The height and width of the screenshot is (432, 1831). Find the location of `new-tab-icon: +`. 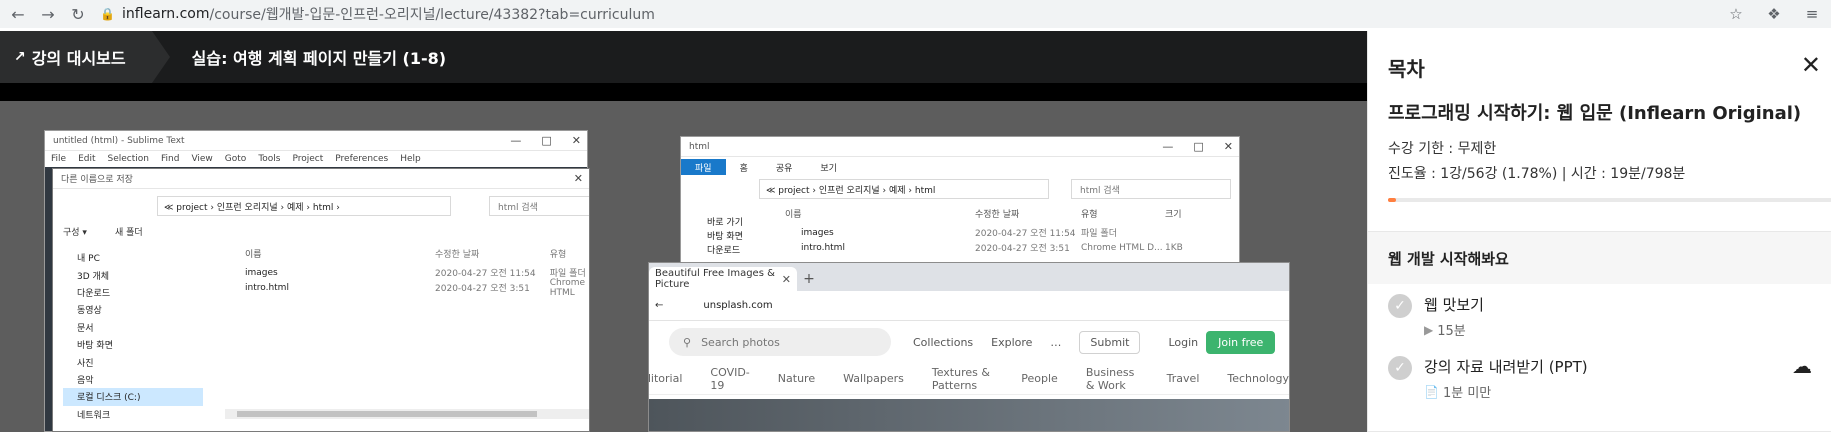

new-tab-icon: + is located at coordinates (809, 279).